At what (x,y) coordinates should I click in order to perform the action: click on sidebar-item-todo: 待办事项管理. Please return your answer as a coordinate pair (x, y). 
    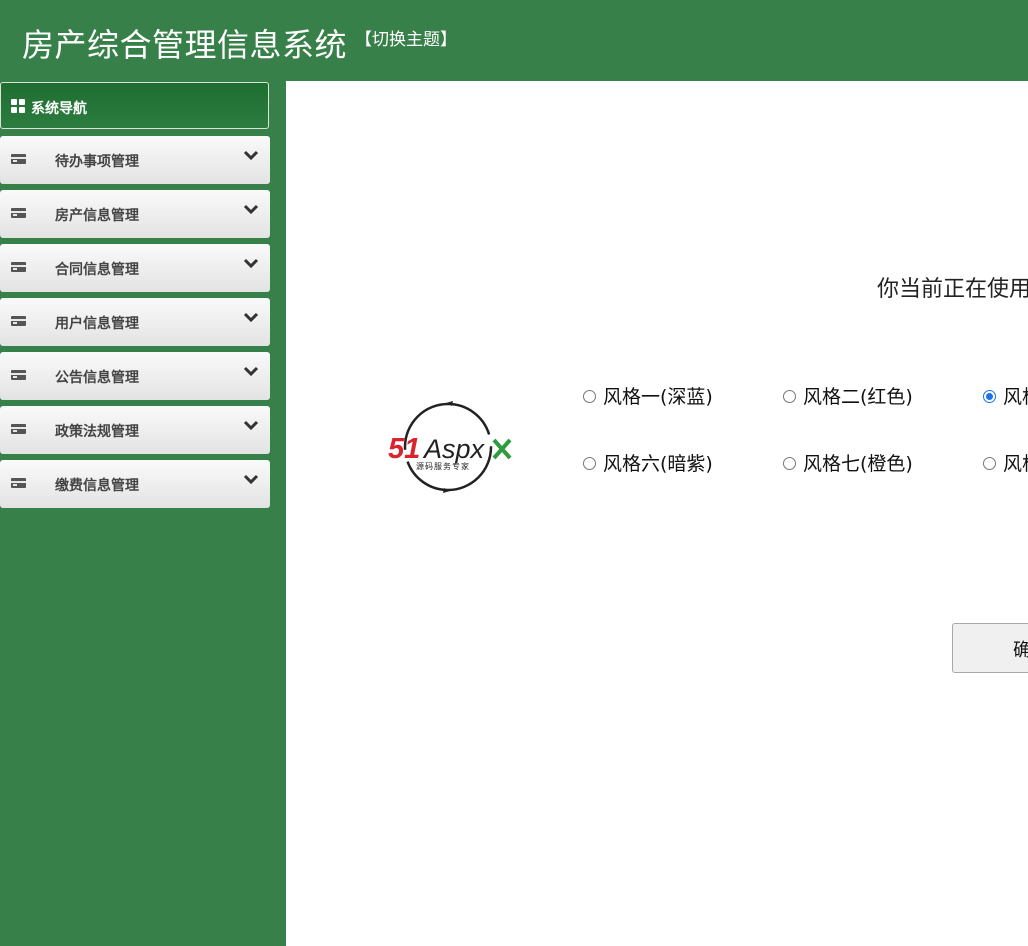
    Looking at the image, I should click on (135, 160).